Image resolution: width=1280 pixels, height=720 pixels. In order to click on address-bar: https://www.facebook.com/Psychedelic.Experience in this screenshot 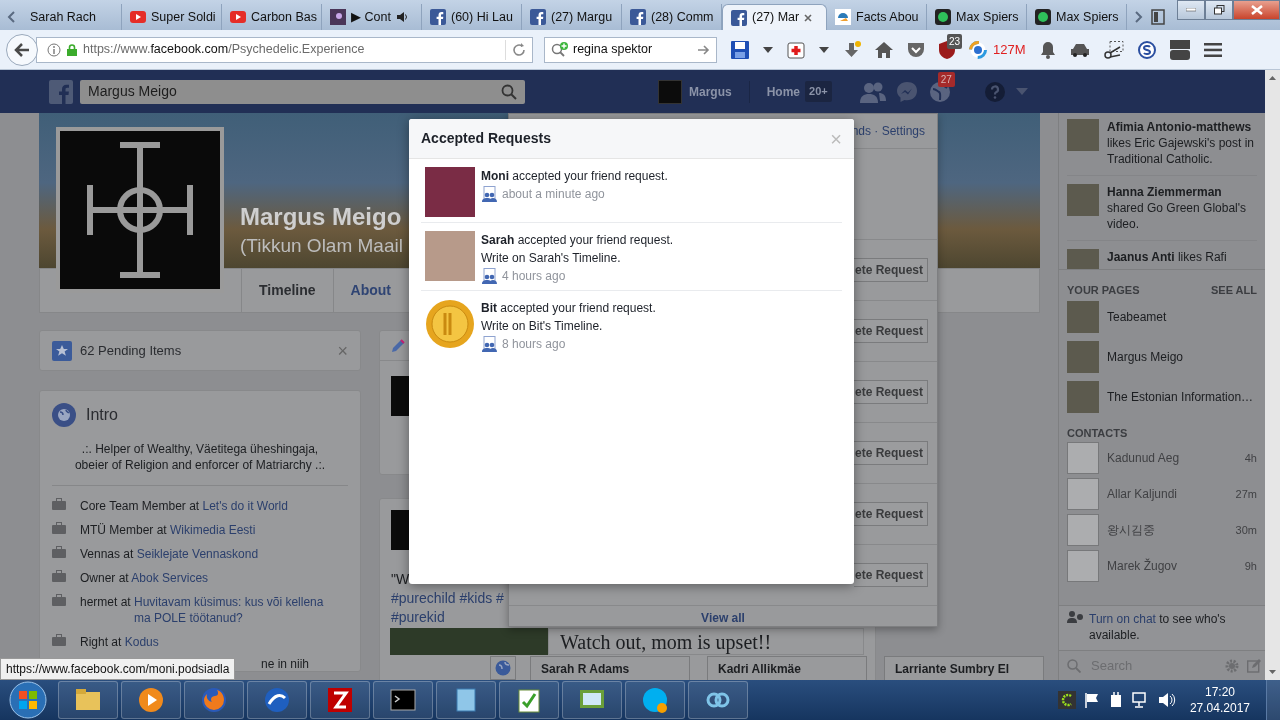, I will do `click(284, 49)`.